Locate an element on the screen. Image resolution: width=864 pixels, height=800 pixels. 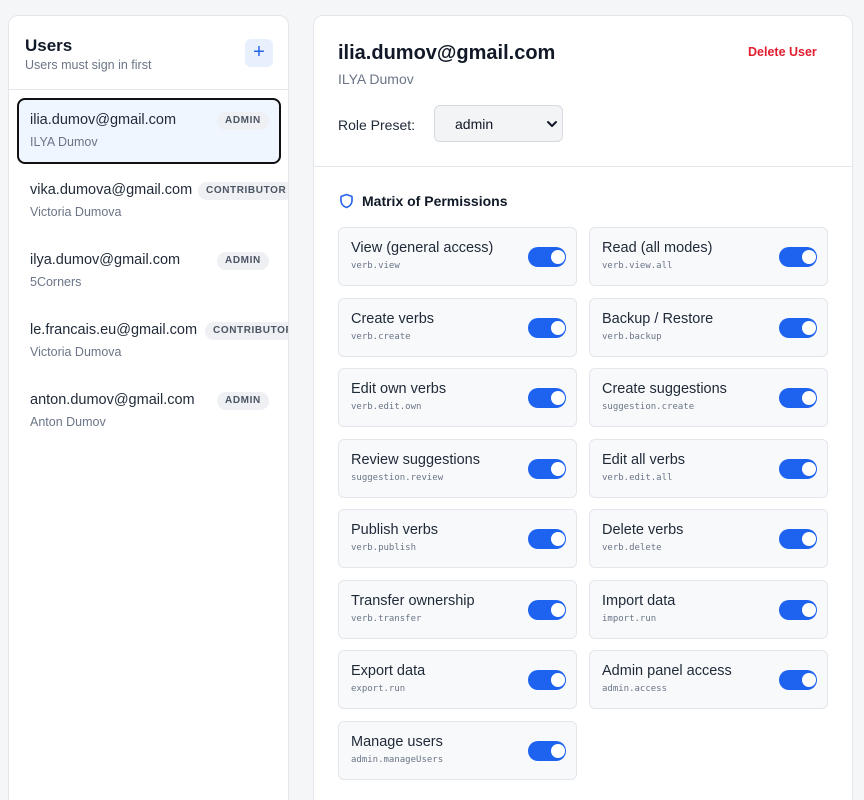
chevron-down-icon is located at coordinates (552, 124).